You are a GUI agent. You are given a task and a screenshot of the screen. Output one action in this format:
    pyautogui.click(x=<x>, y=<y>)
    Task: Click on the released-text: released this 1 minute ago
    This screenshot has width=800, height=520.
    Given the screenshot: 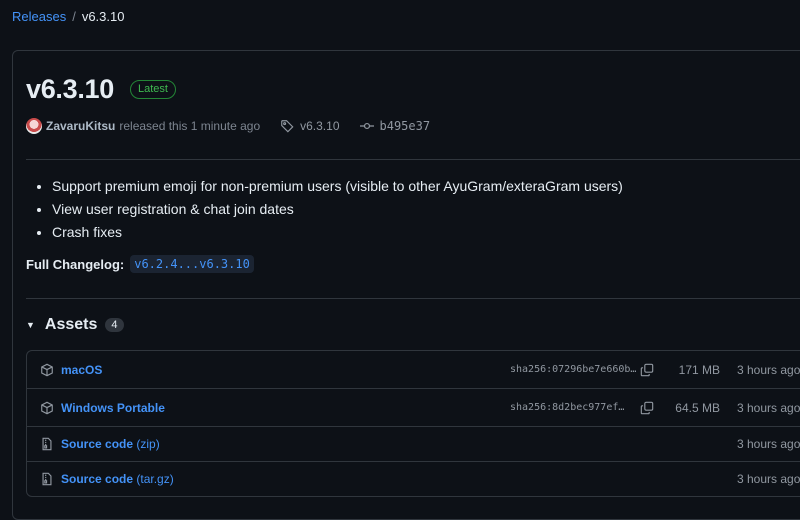 What is the action you would take?
    pyautogui.click(x=190, y=126)
    